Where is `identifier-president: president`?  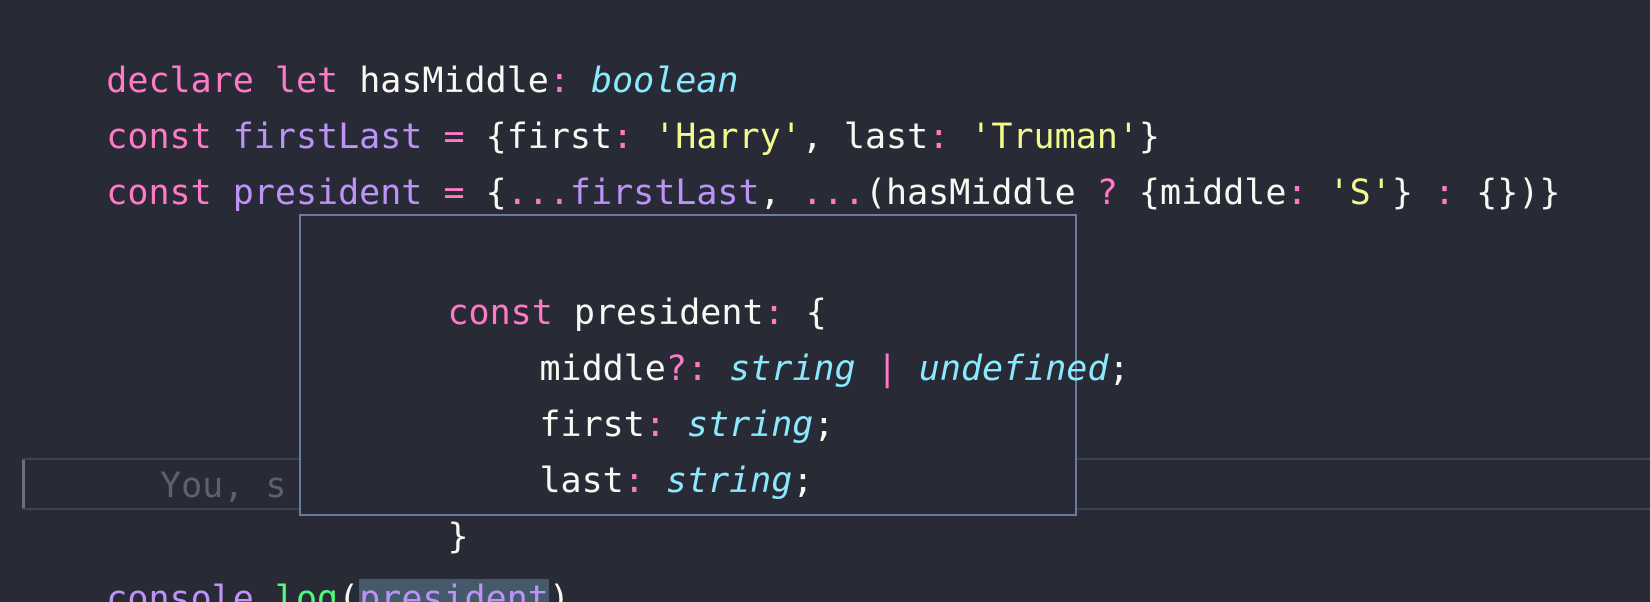 identifier-president: president is located at coordinates (327, 193).